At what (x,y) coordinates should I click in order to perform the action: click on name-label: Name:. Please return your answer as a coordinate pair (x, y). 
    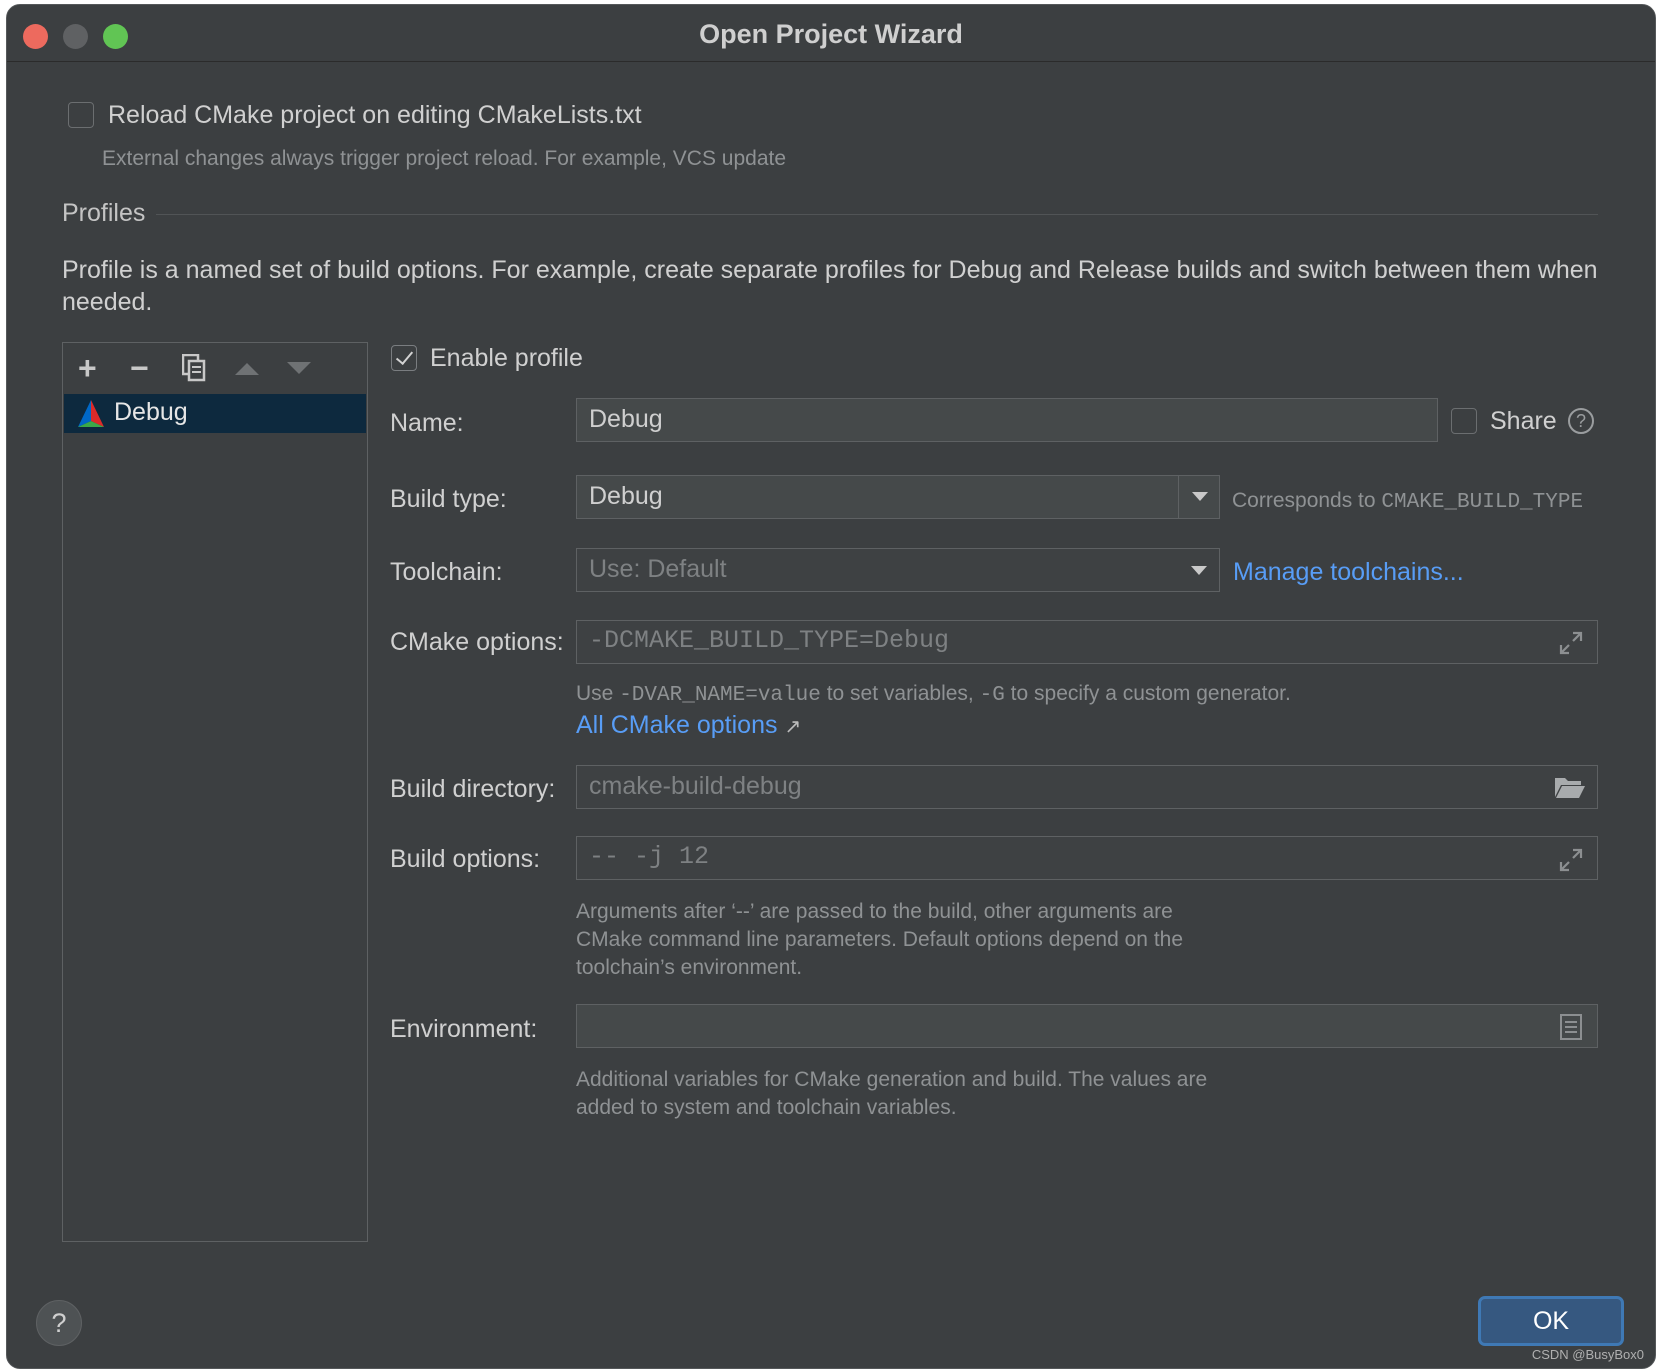
    Looking at the image, I should click on (427, 423).